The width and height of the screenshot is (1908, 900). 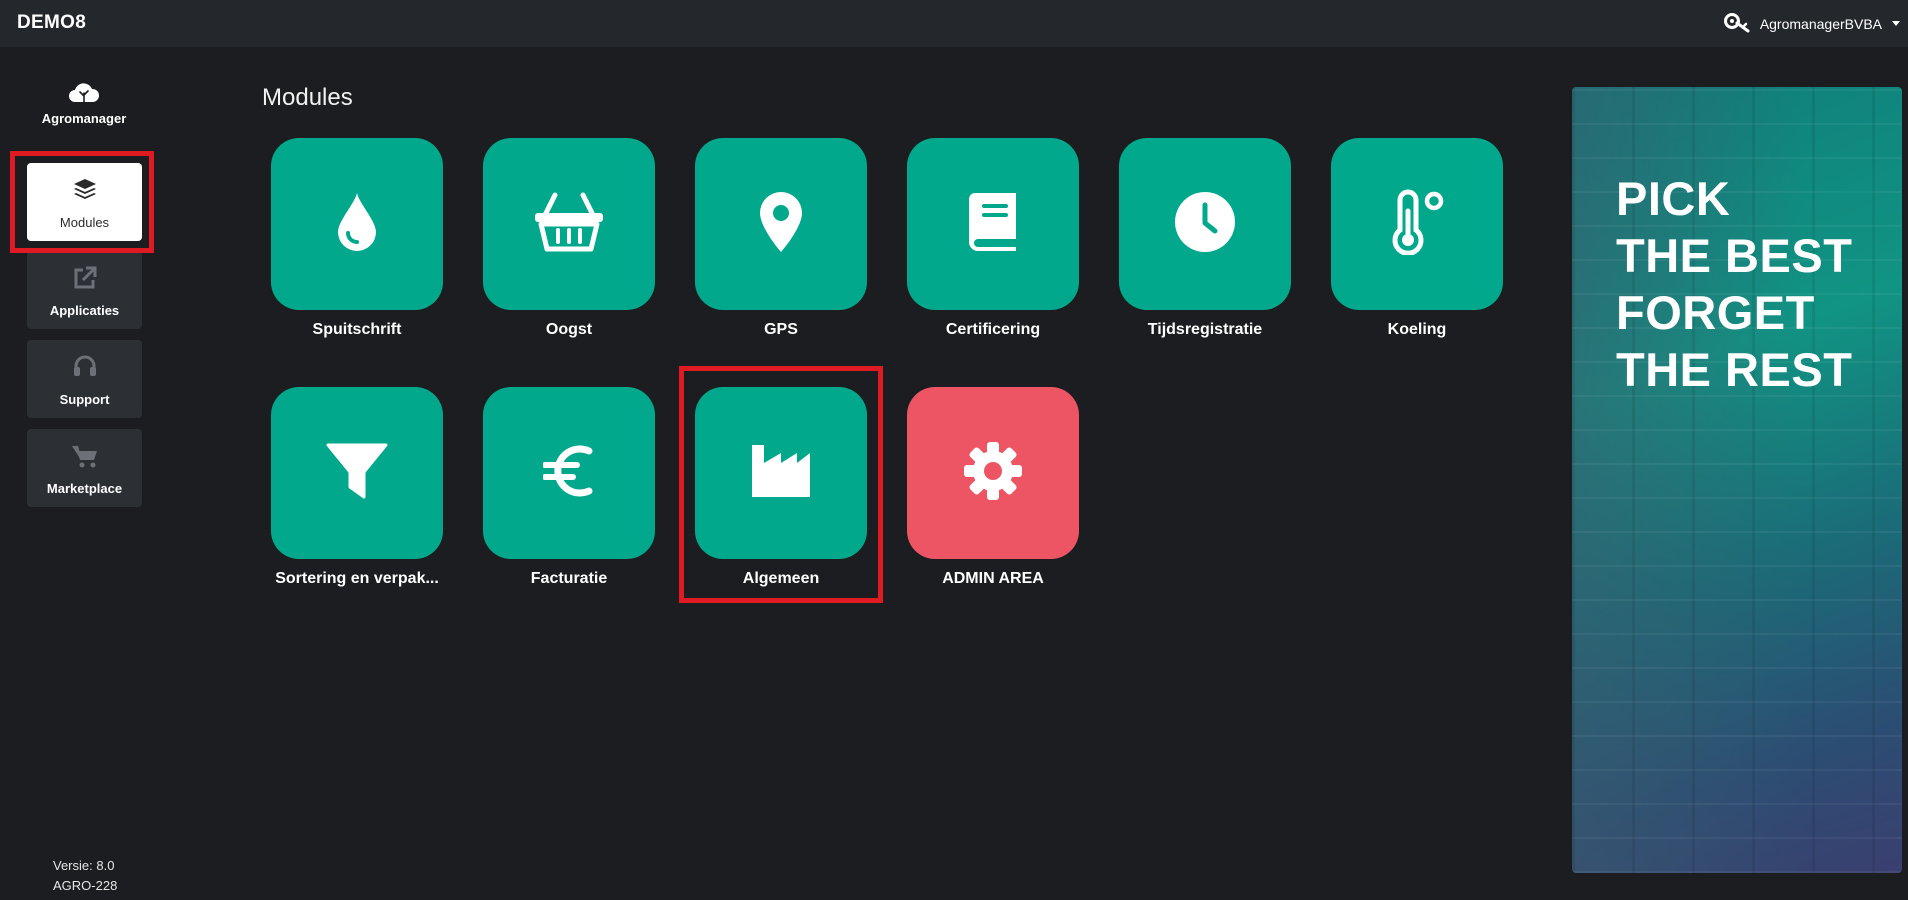 What do you see at coordinates (84, 310) in the screenshot?
I see `sidebar-item-label: Applicaties` at bounding box center [84, 310].